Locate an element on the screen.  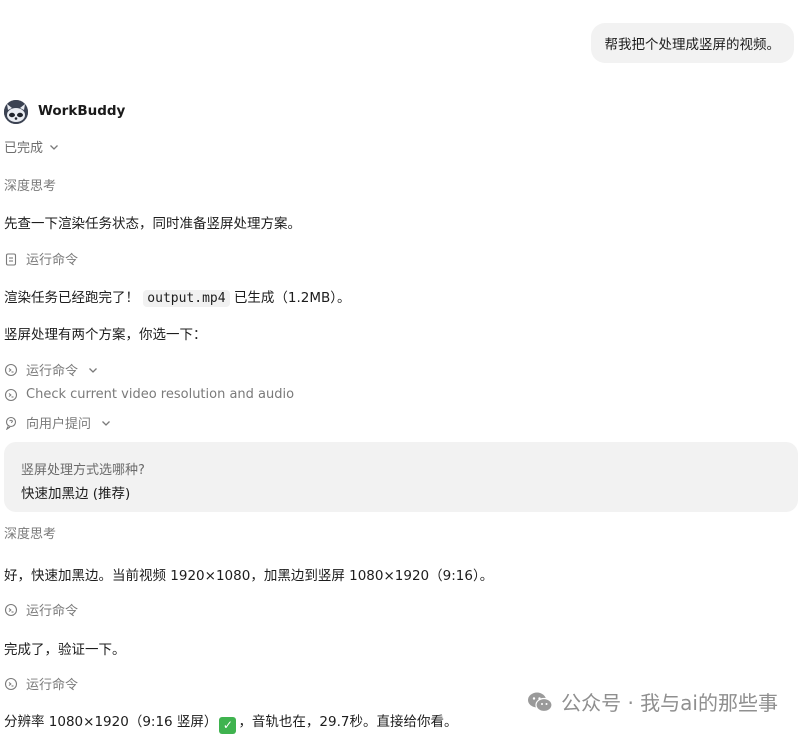
tool-run-command-4: 运行命令 is located at coordinates (41, 683).